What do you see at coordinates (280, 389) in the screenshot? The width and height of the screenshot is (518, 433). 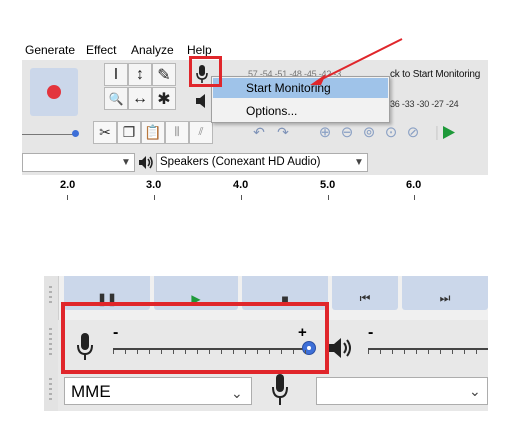 I see `recording-device-microphone-icon` at bounding box center [280, 389].